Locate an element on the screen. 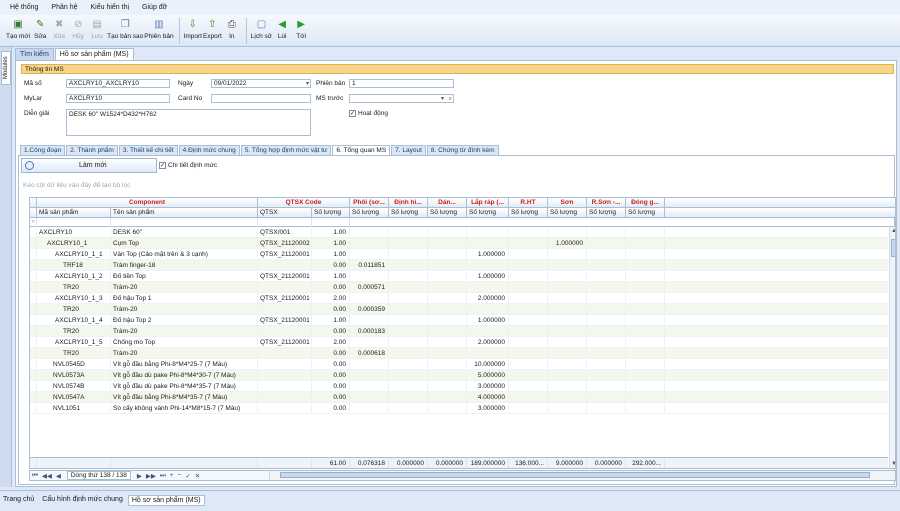 This screenshot has height=511, width=900. edit-button: ✎ Sửa is located at coordinates (40, 30).